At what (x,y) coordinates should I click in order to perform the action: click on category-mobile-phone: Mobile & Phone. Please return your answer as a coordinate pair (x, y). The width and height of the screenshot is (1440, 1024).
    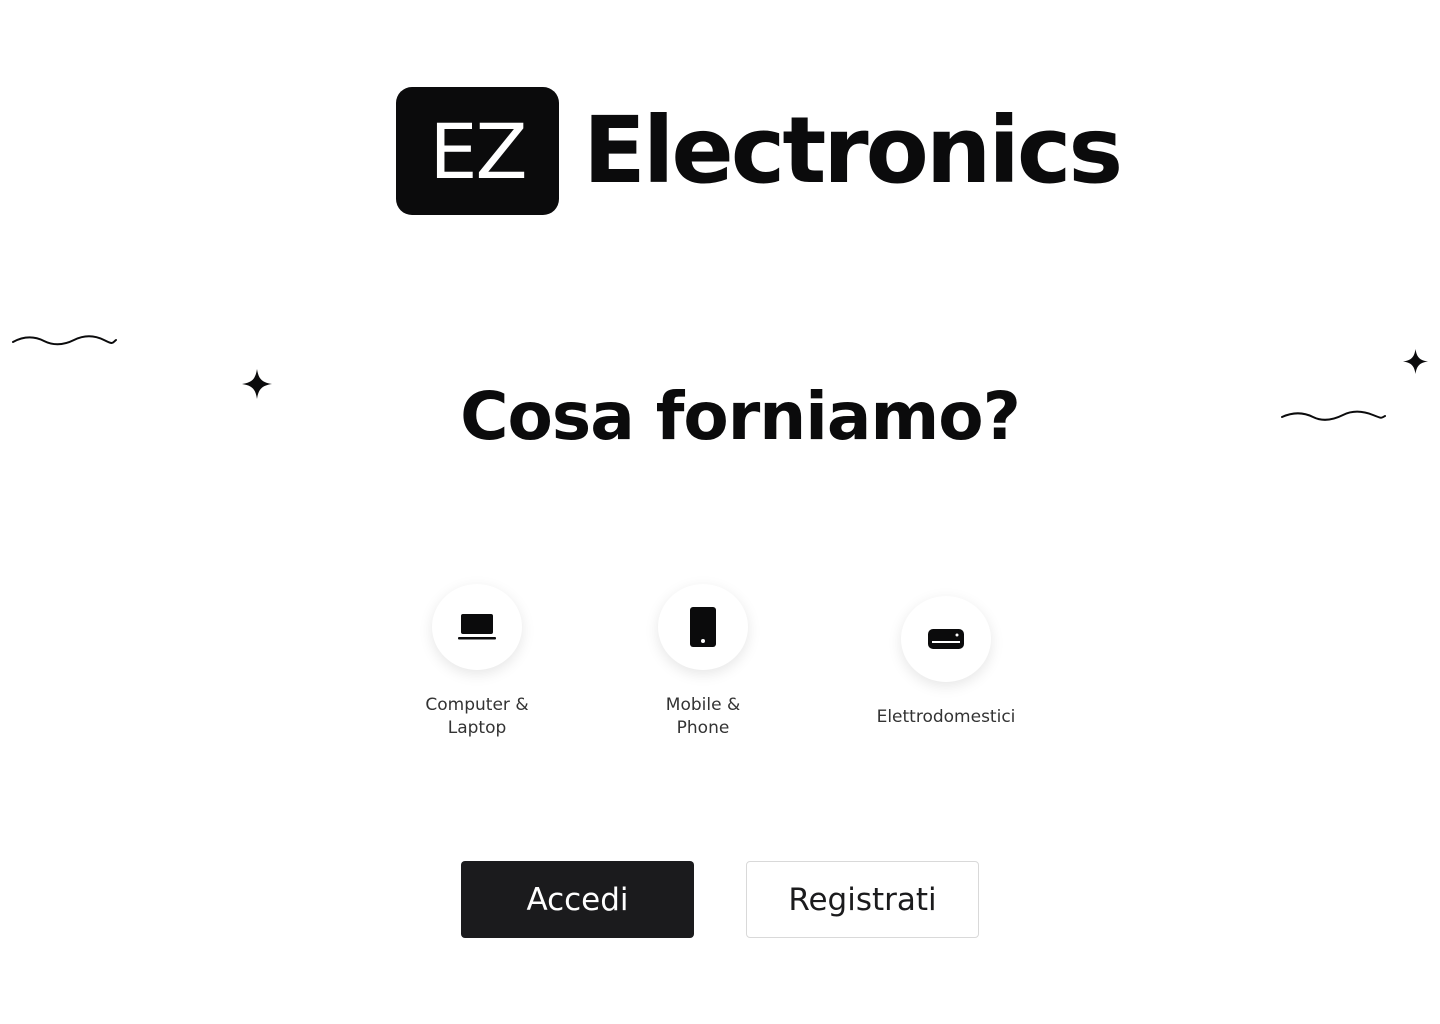
    Looking at the image, I should click on (703, 662).